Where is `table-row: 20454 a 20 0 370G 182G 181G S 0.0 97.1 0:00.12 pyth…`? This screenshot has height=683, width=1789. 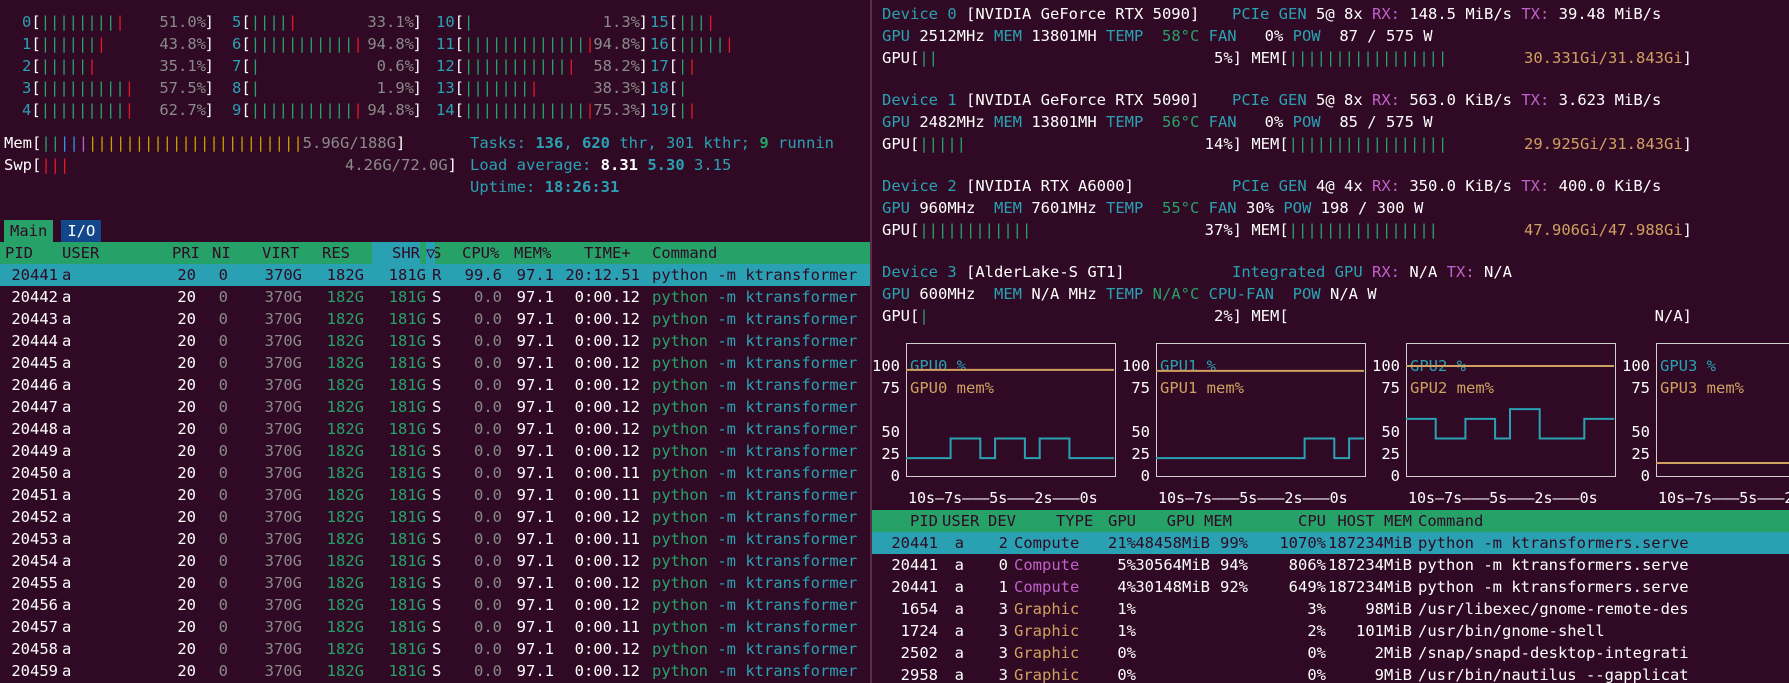
table-row: 20454 a 20 0 370G 182G 181G S 0.0 97.1 0:00.12 pyth… is located at coordinates (435, 561).